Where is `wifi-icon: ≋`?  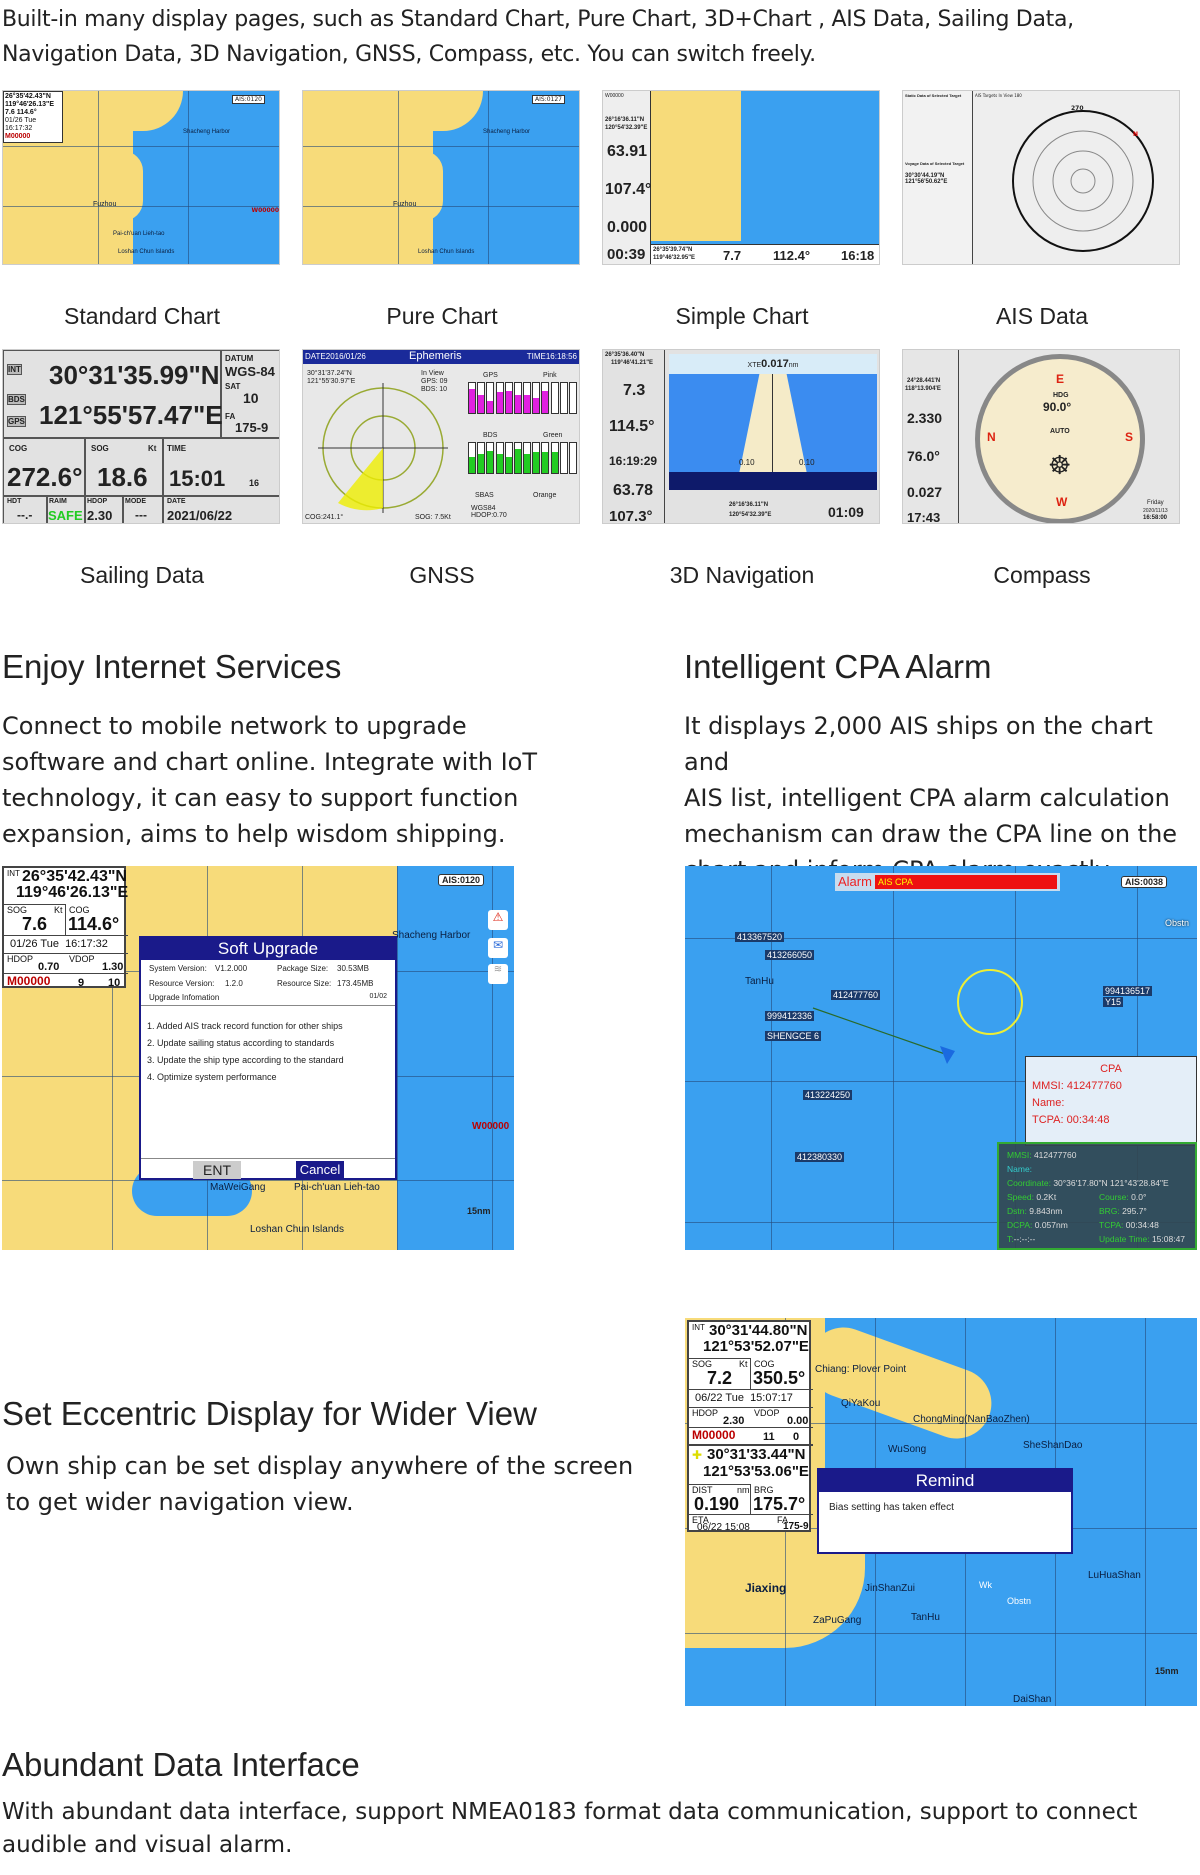 wifi-icon: ≋ is located at coordinates (498, 974).